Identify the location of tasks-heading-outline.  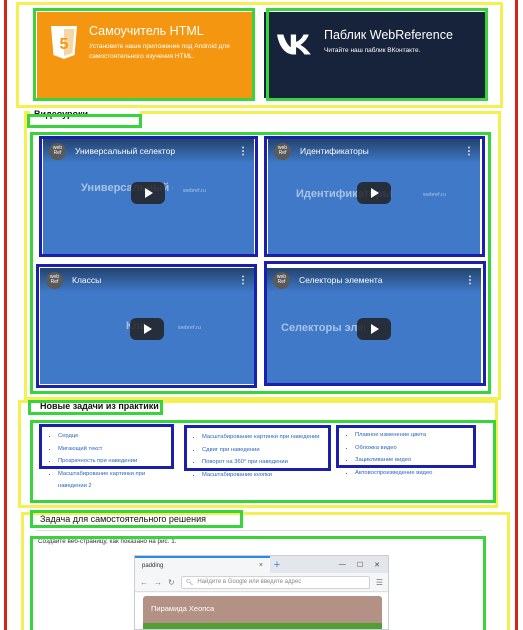
(95, 407).